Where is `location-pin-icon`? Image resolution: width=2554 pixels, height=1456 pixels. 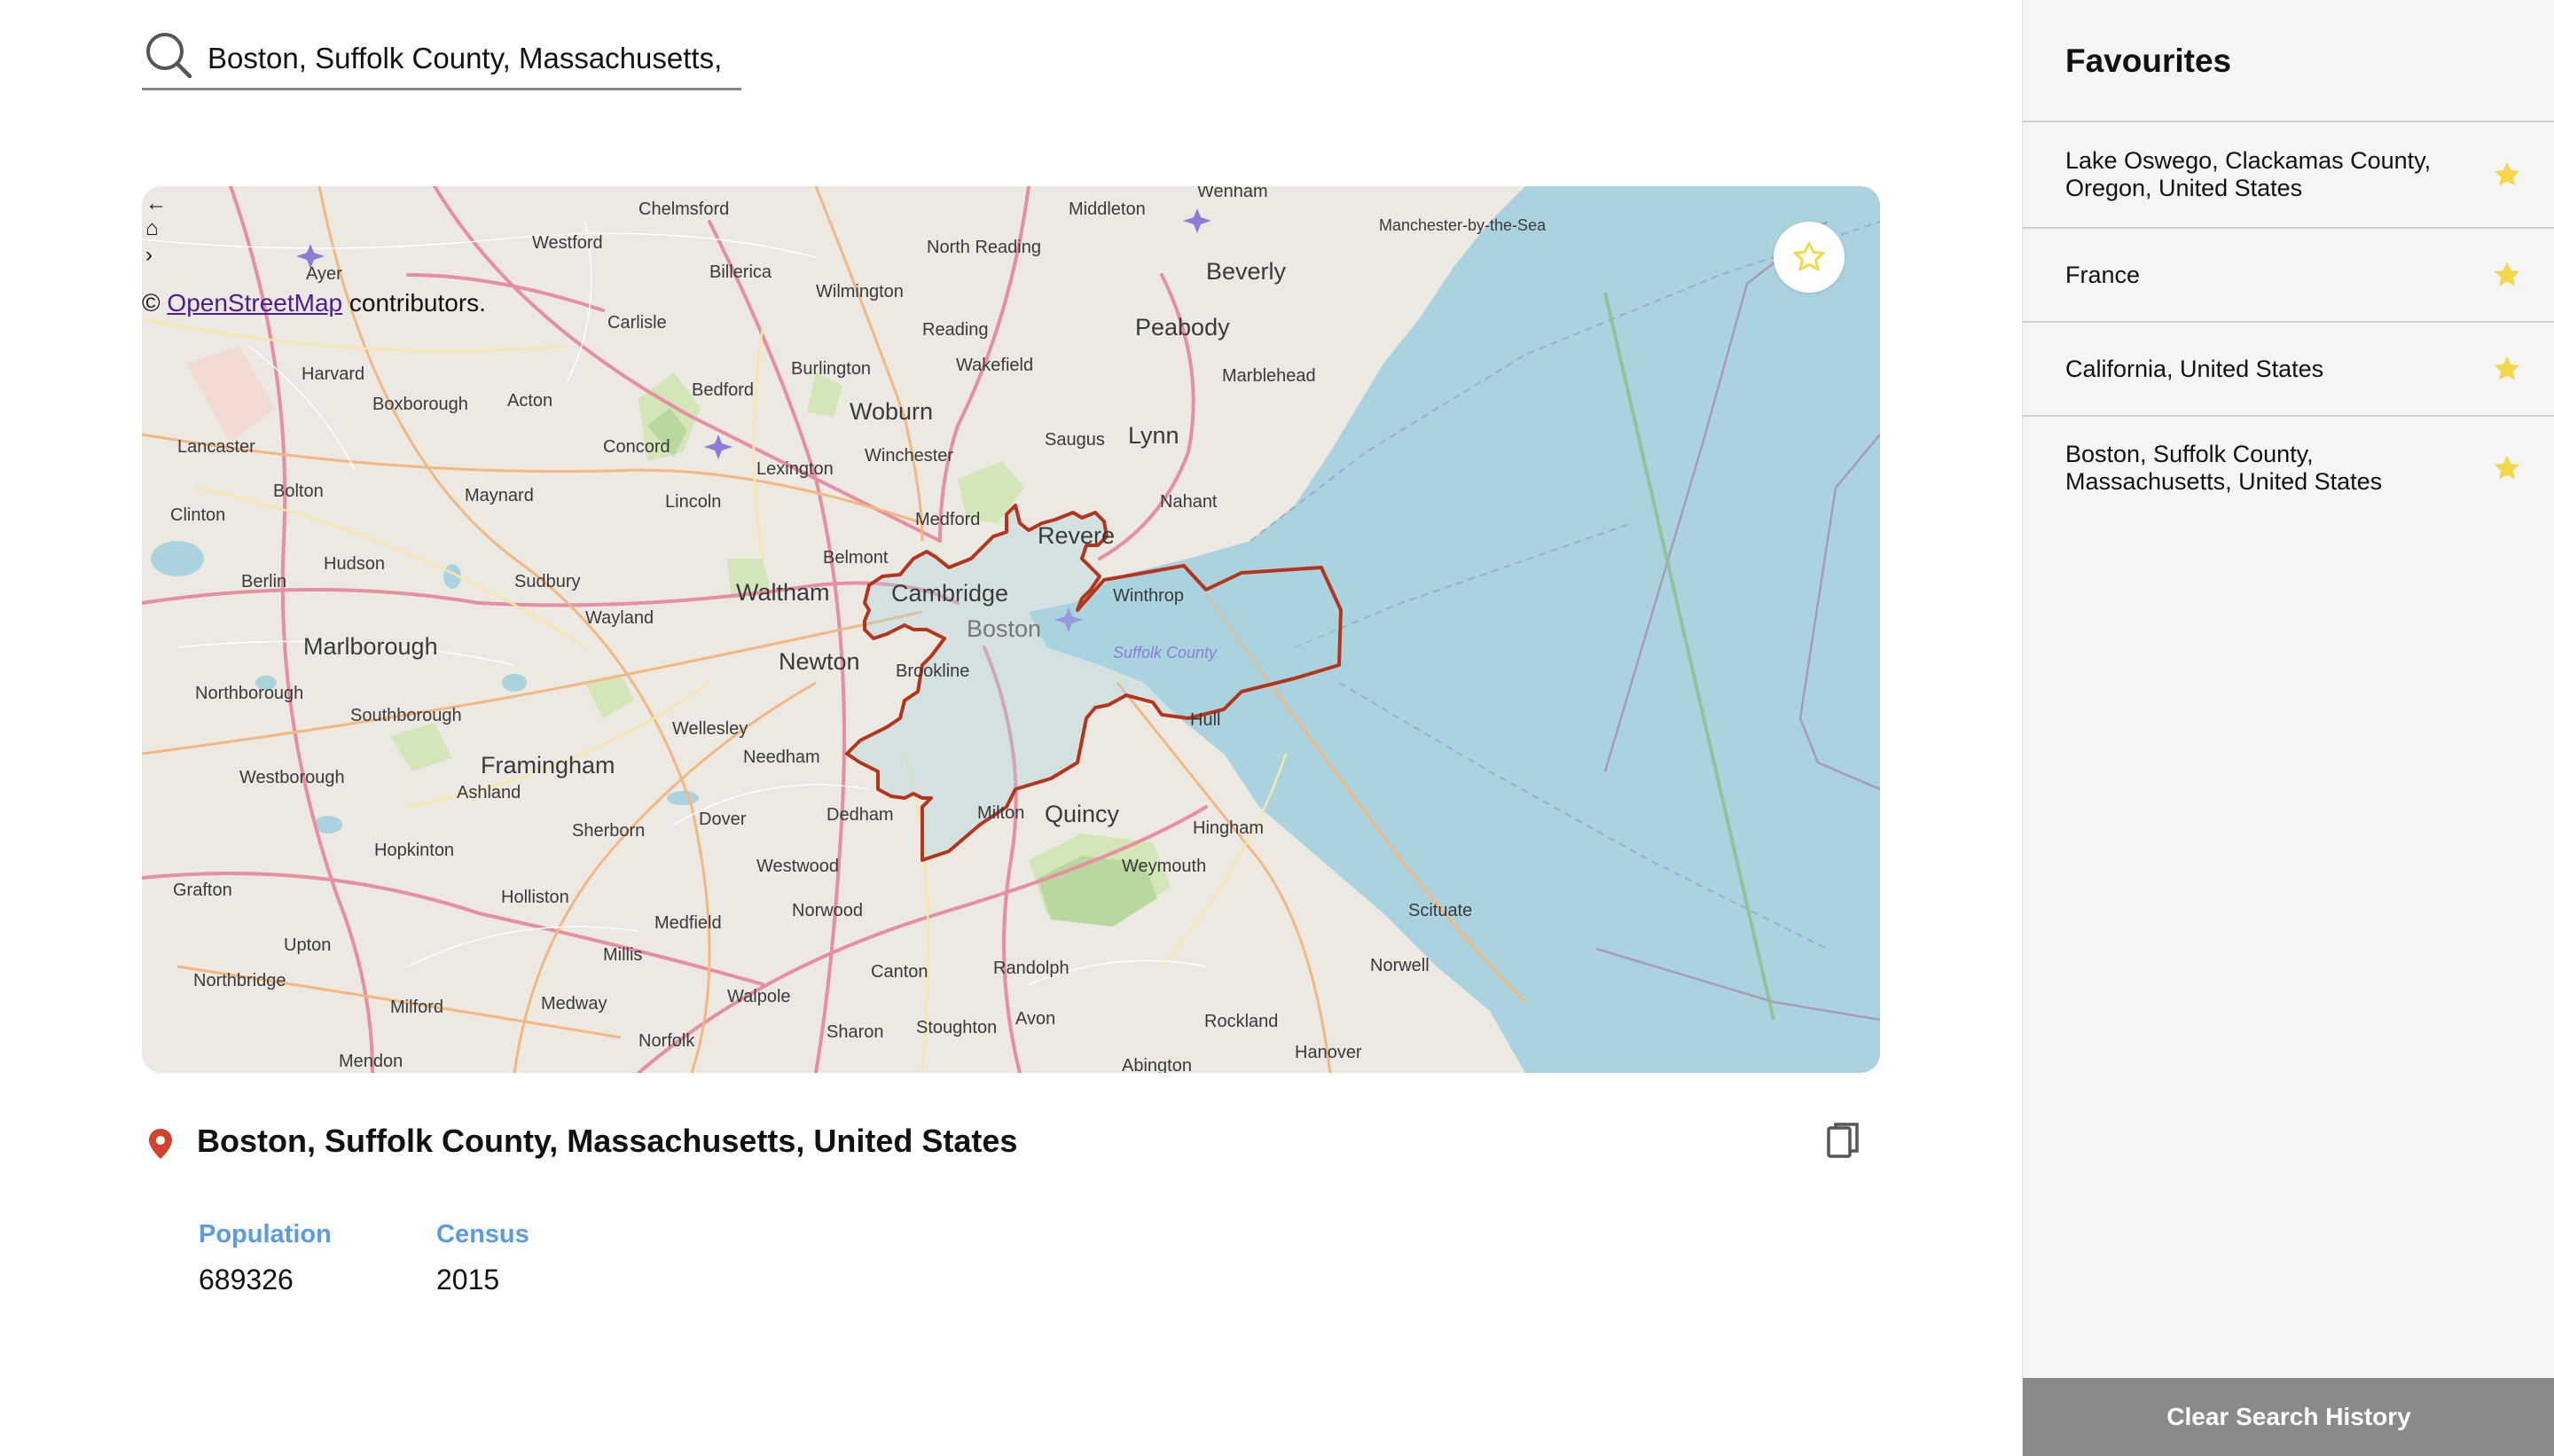
location-pin-icon is located at coordinates (160, 1144).